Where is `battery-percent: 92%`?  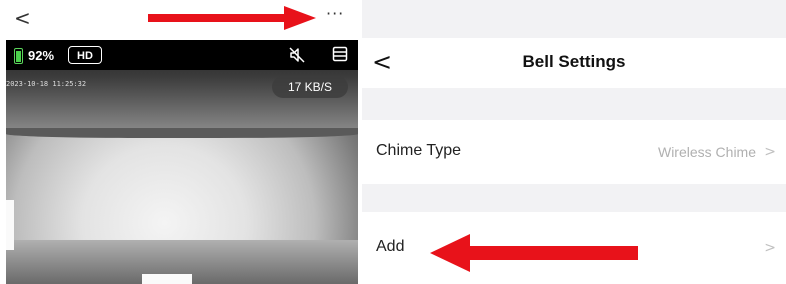 battery-percent: 92% is located at coordinates (41, 55).